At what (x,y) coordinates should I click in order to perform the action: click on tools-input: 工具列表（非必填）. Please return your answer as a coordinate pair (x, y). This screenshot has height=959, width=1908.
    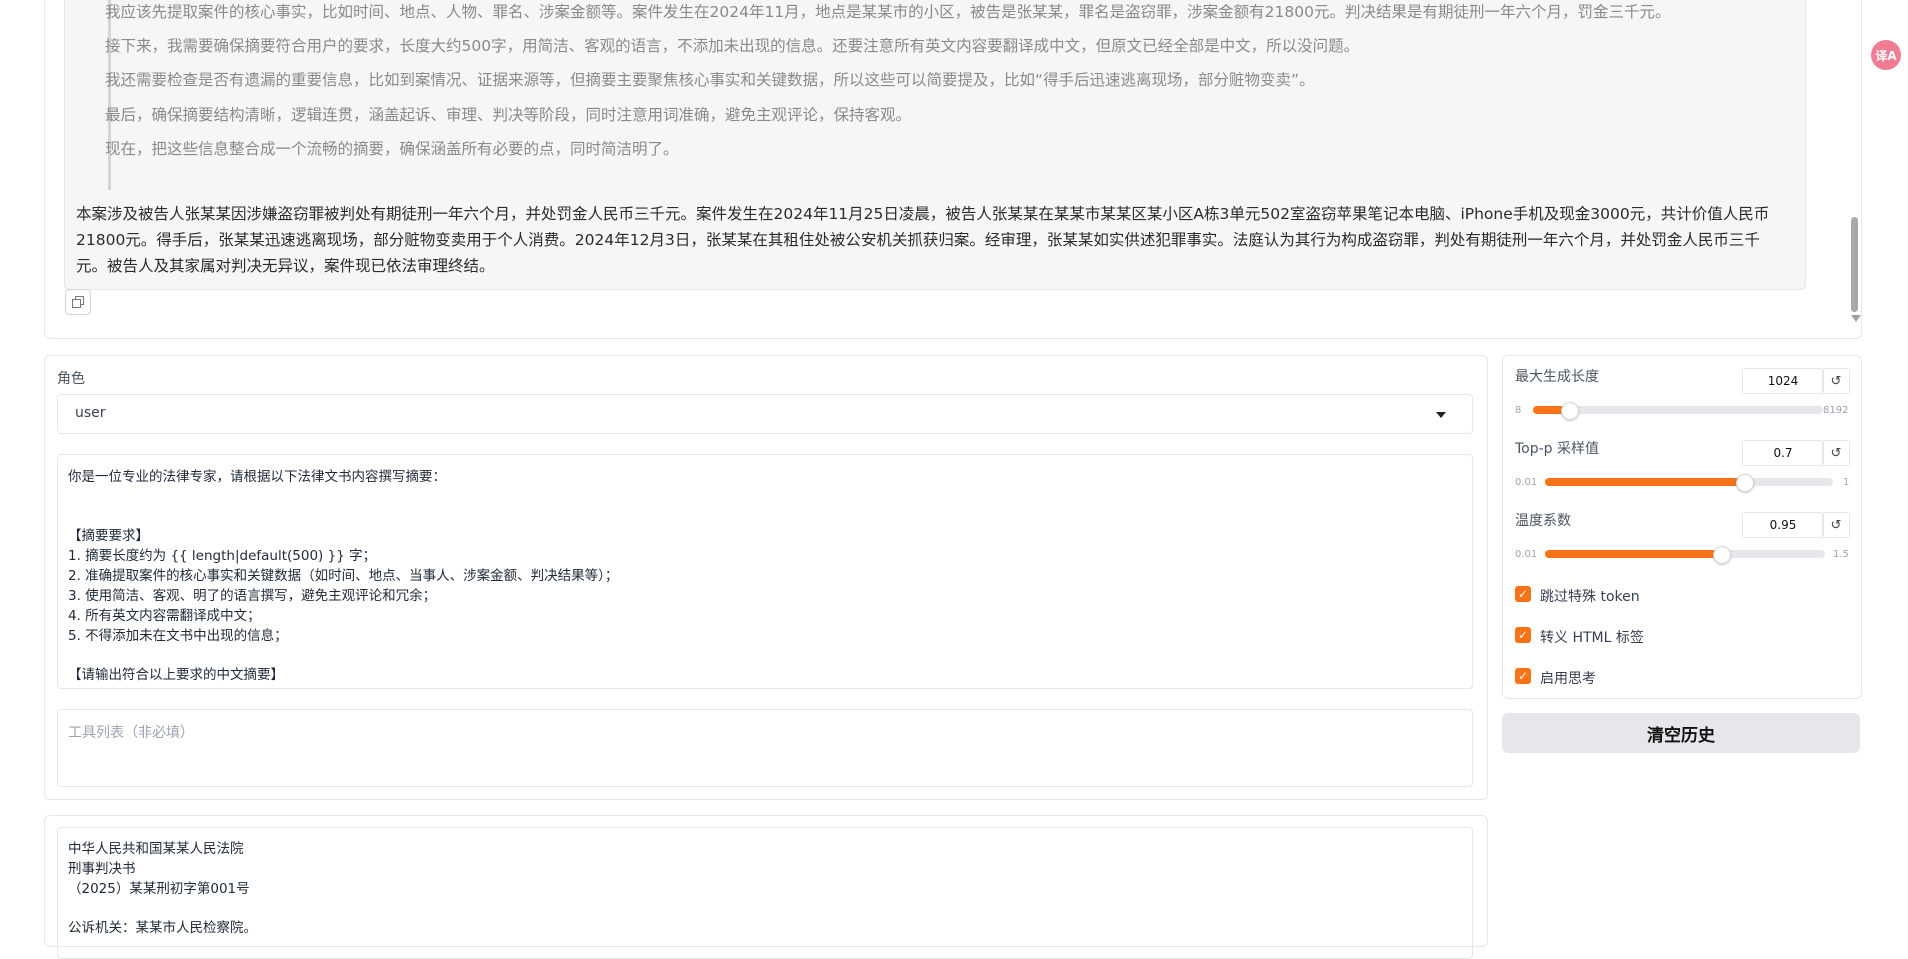
    Looking at the image, I should click on (765, 748).